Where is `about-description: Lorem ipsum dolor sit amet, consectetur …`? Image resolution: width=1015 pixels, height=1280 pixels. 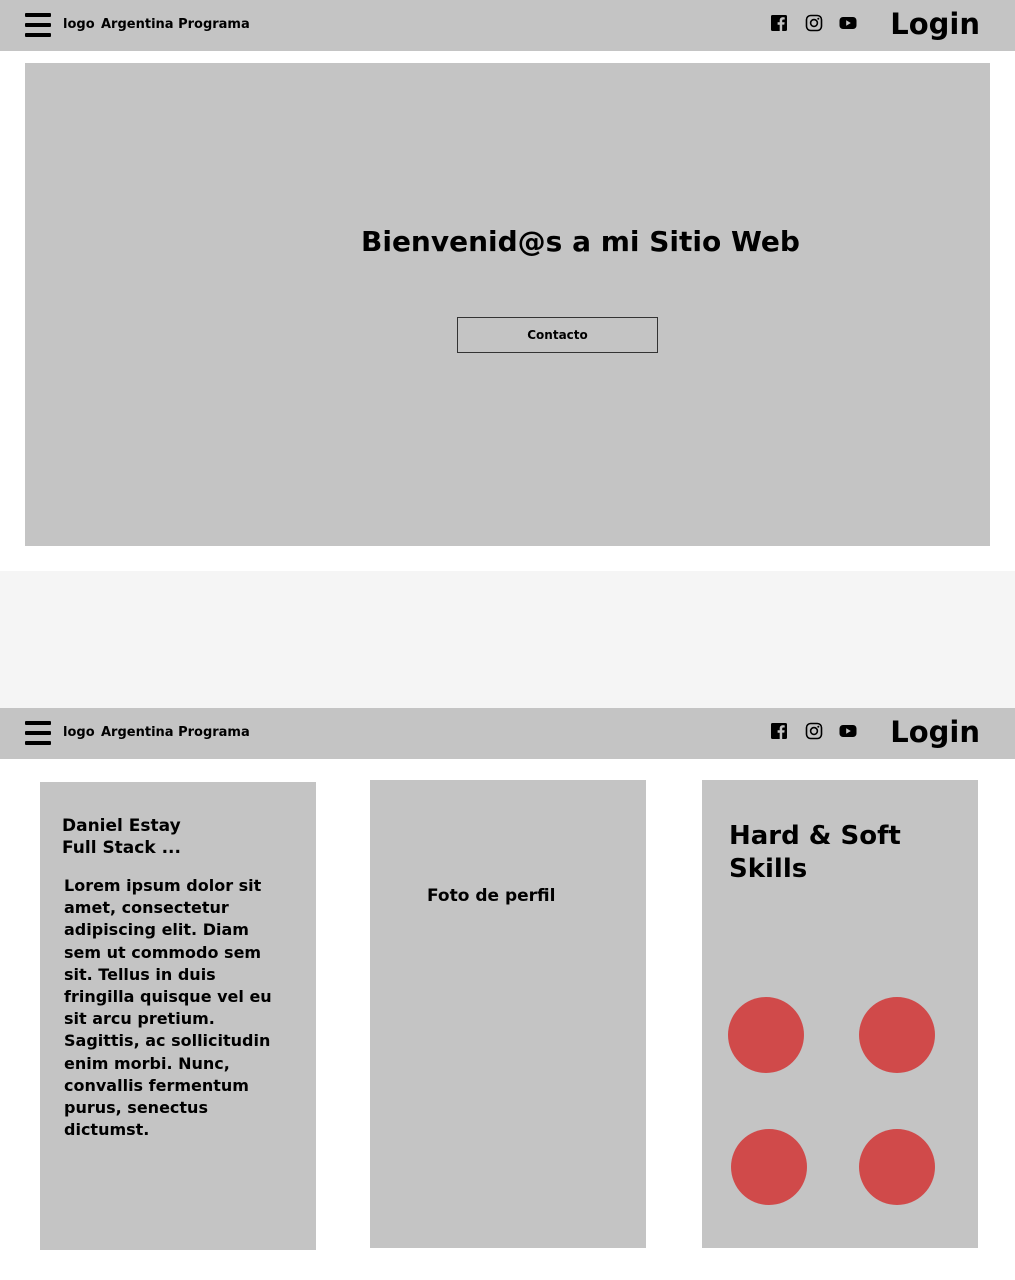
about-description: Lorem ipsum dolor sit amet, consectetur … is located at coordinates (168, 1008).